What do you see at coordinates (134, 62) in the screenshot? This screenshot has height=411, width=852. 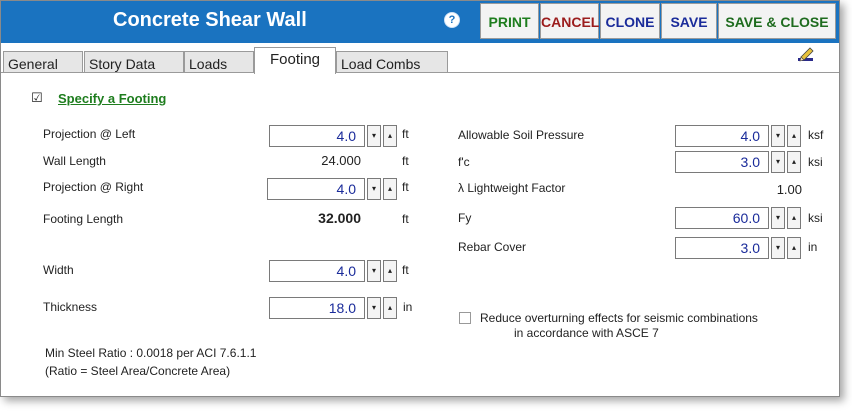 I see `tab-story-data: Story Data` at bounding box center [134, 62].